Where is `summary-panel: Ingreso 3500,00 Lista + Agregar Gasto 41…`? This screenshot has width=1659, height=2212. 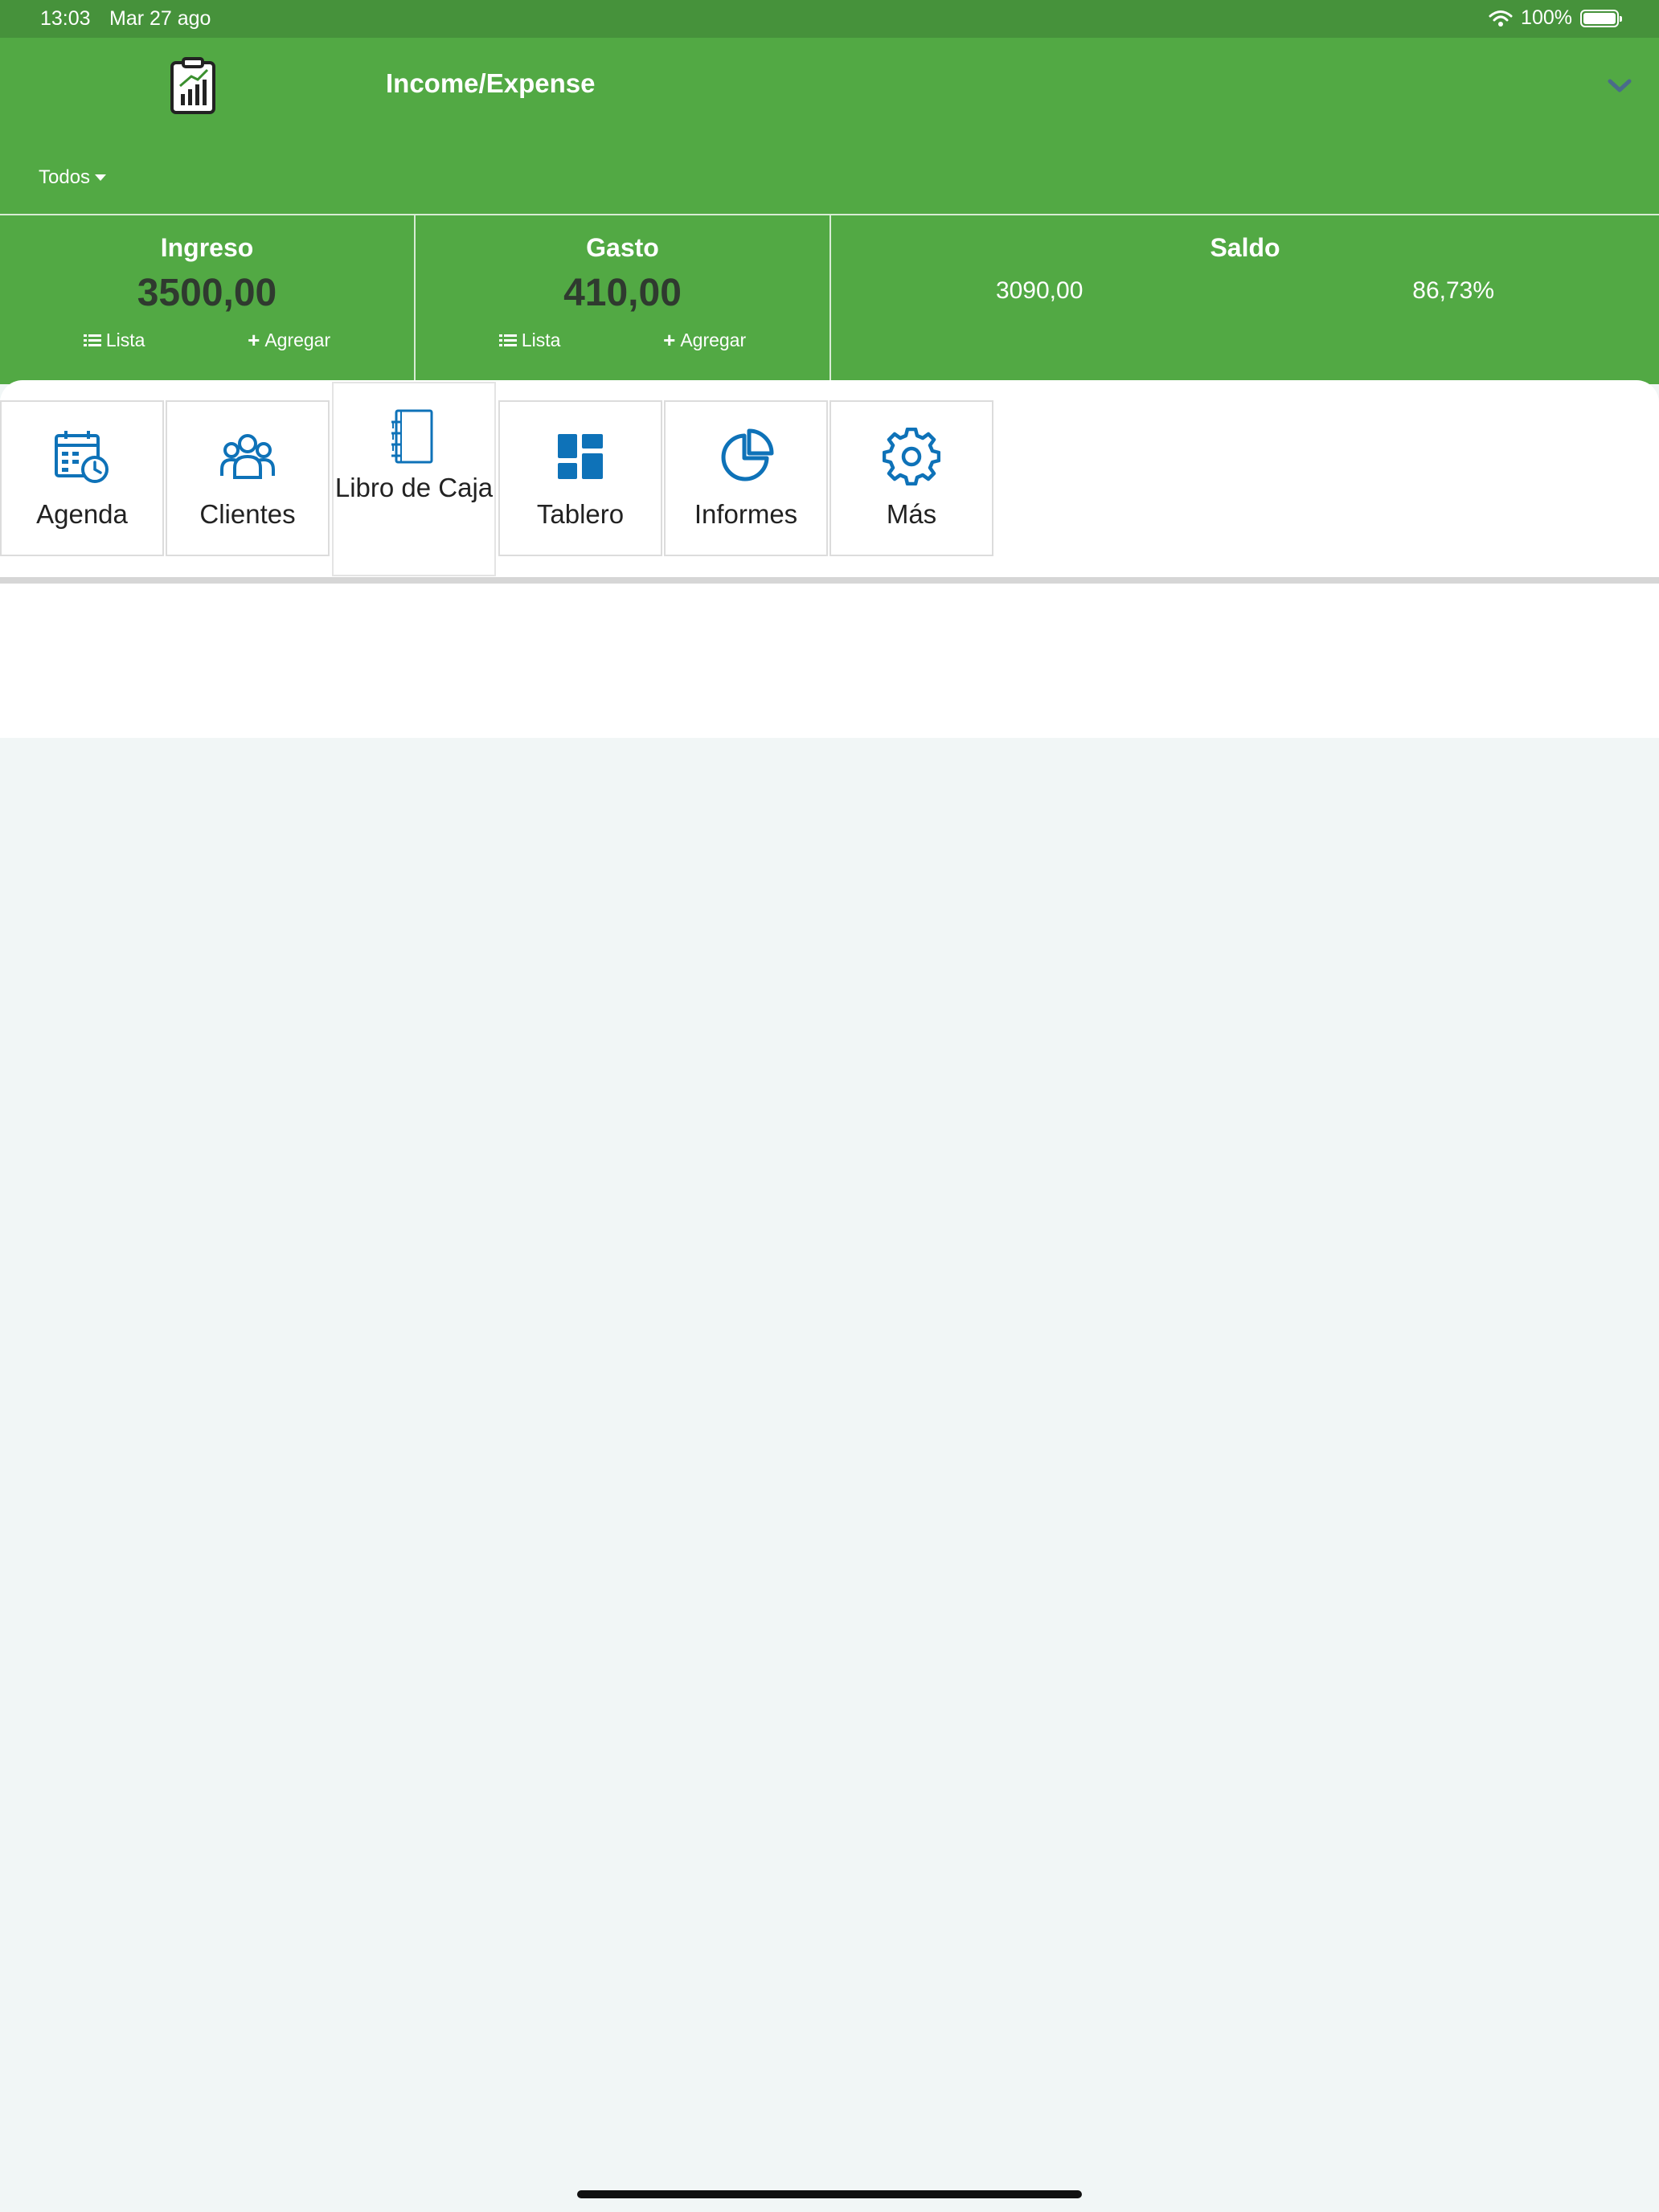
summary-panel: Ingreso 3500,00 Lista + Agregar Gasto 41… is located at coordinates (829, 299).